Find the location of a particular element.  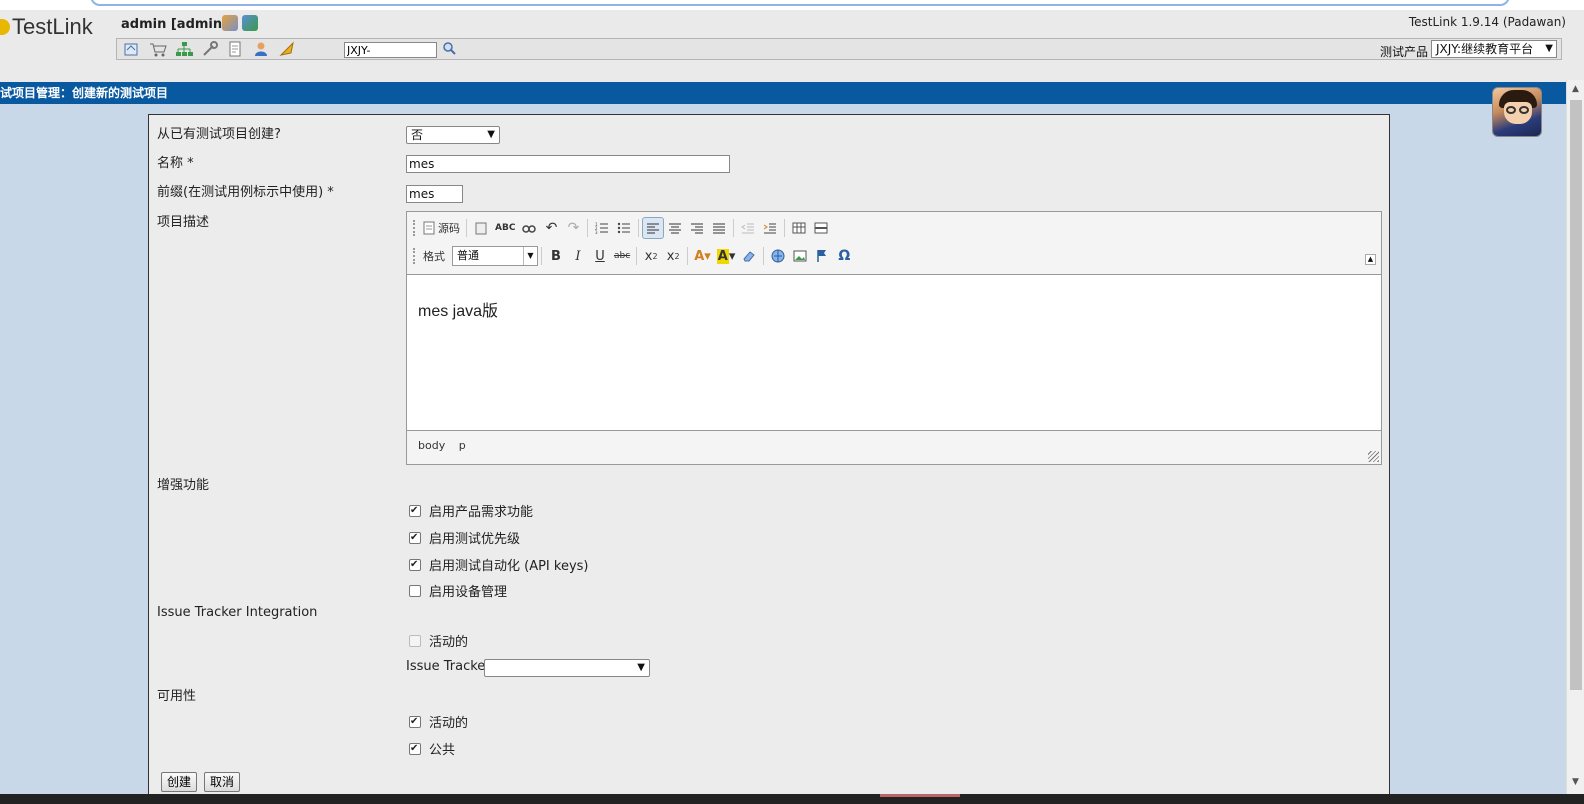

document-icon is located at coordinates (236, 49).